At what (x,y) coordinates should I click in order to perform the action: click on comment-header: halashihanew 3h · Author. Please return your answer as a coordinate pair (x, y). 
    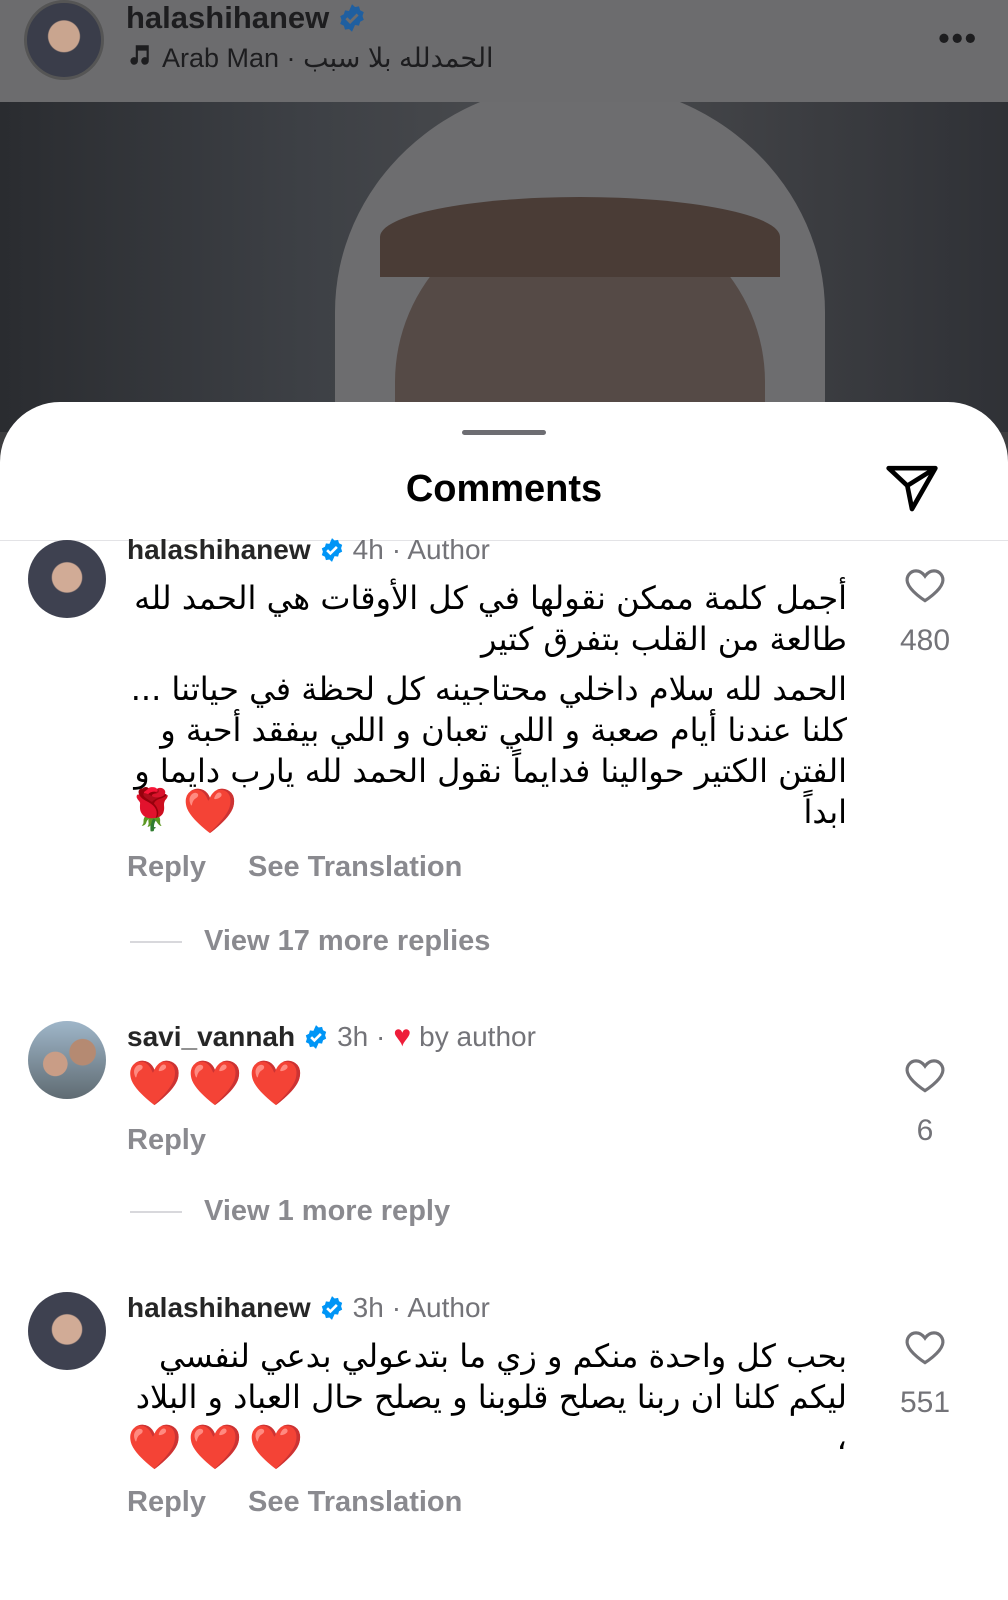
    Looking at the image, I should click on (308, 1308).